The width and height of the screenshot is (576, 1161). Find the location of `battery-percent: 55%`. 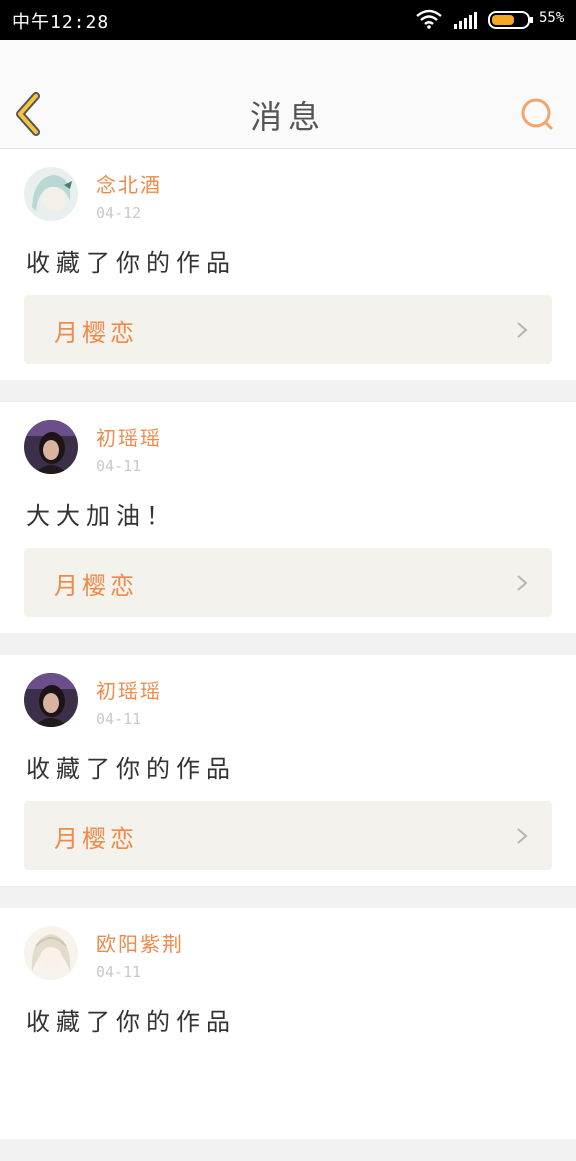

battery-percent: 55% is located at coordinates (552, 18).